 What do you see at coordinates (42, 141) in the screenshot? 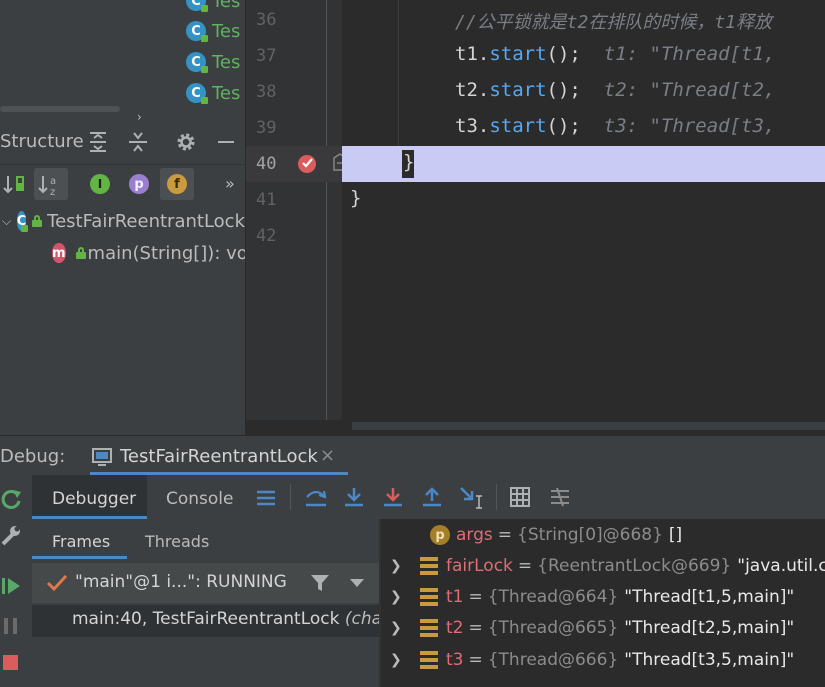
I see `structure-title: Structure` at bounding box center [42, 141].